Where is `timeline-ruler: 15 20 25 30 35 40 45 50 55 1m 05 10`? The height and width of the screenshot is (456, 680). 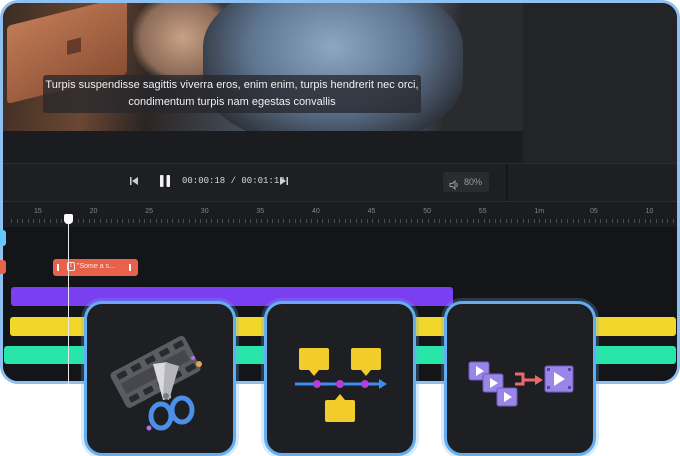 timeline-ruler: 15 20 25 30 35 40 45 50 55 1m 05 10 is located at coordinates (340, 214).